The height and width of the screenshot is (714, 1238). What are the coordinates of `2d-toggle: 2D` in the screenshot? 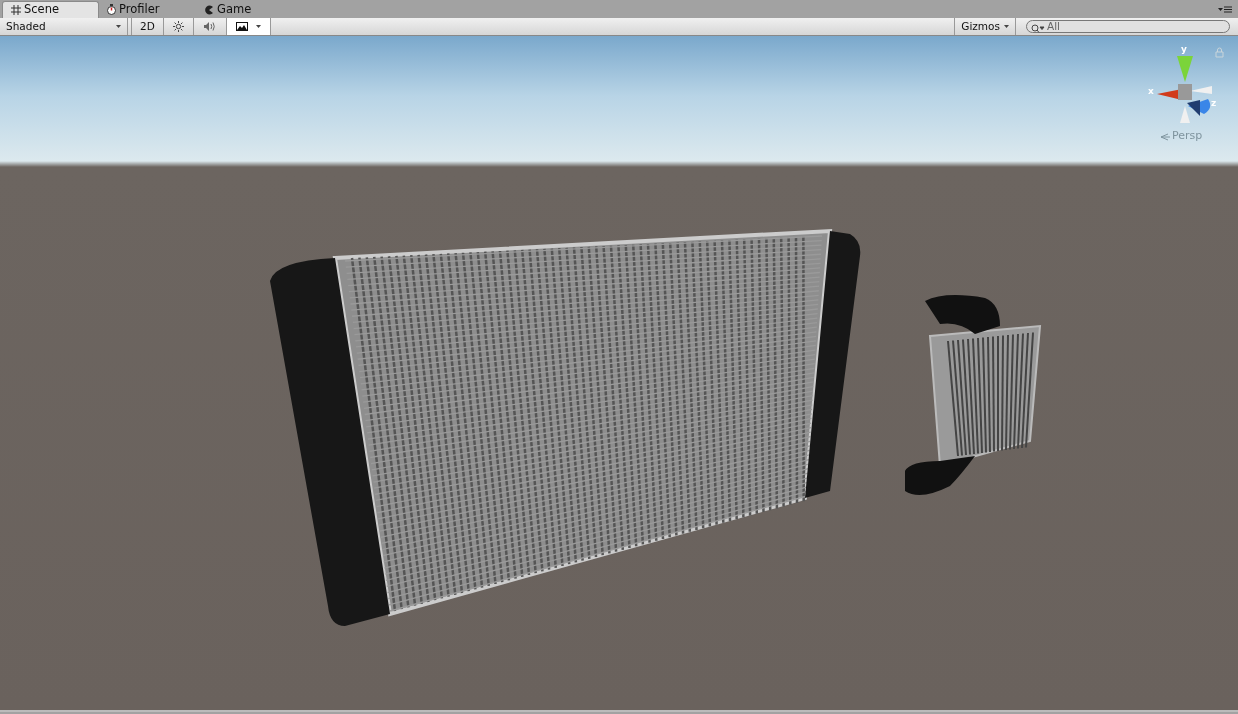 It's located at (148, 26).